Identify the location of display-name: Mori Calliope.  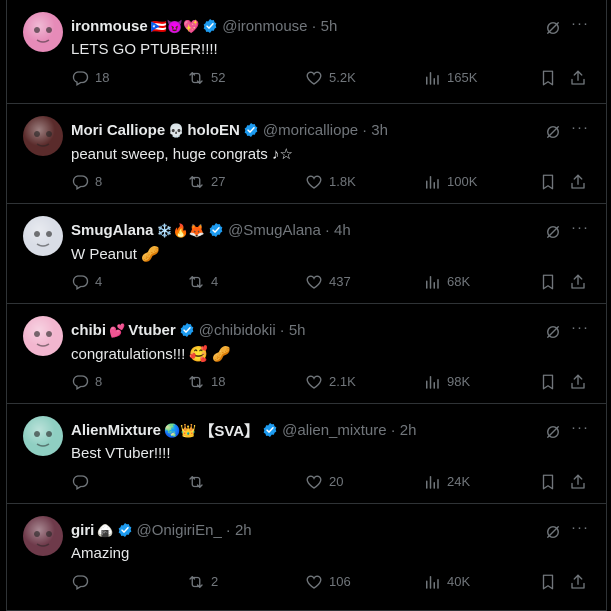
(118, 130).